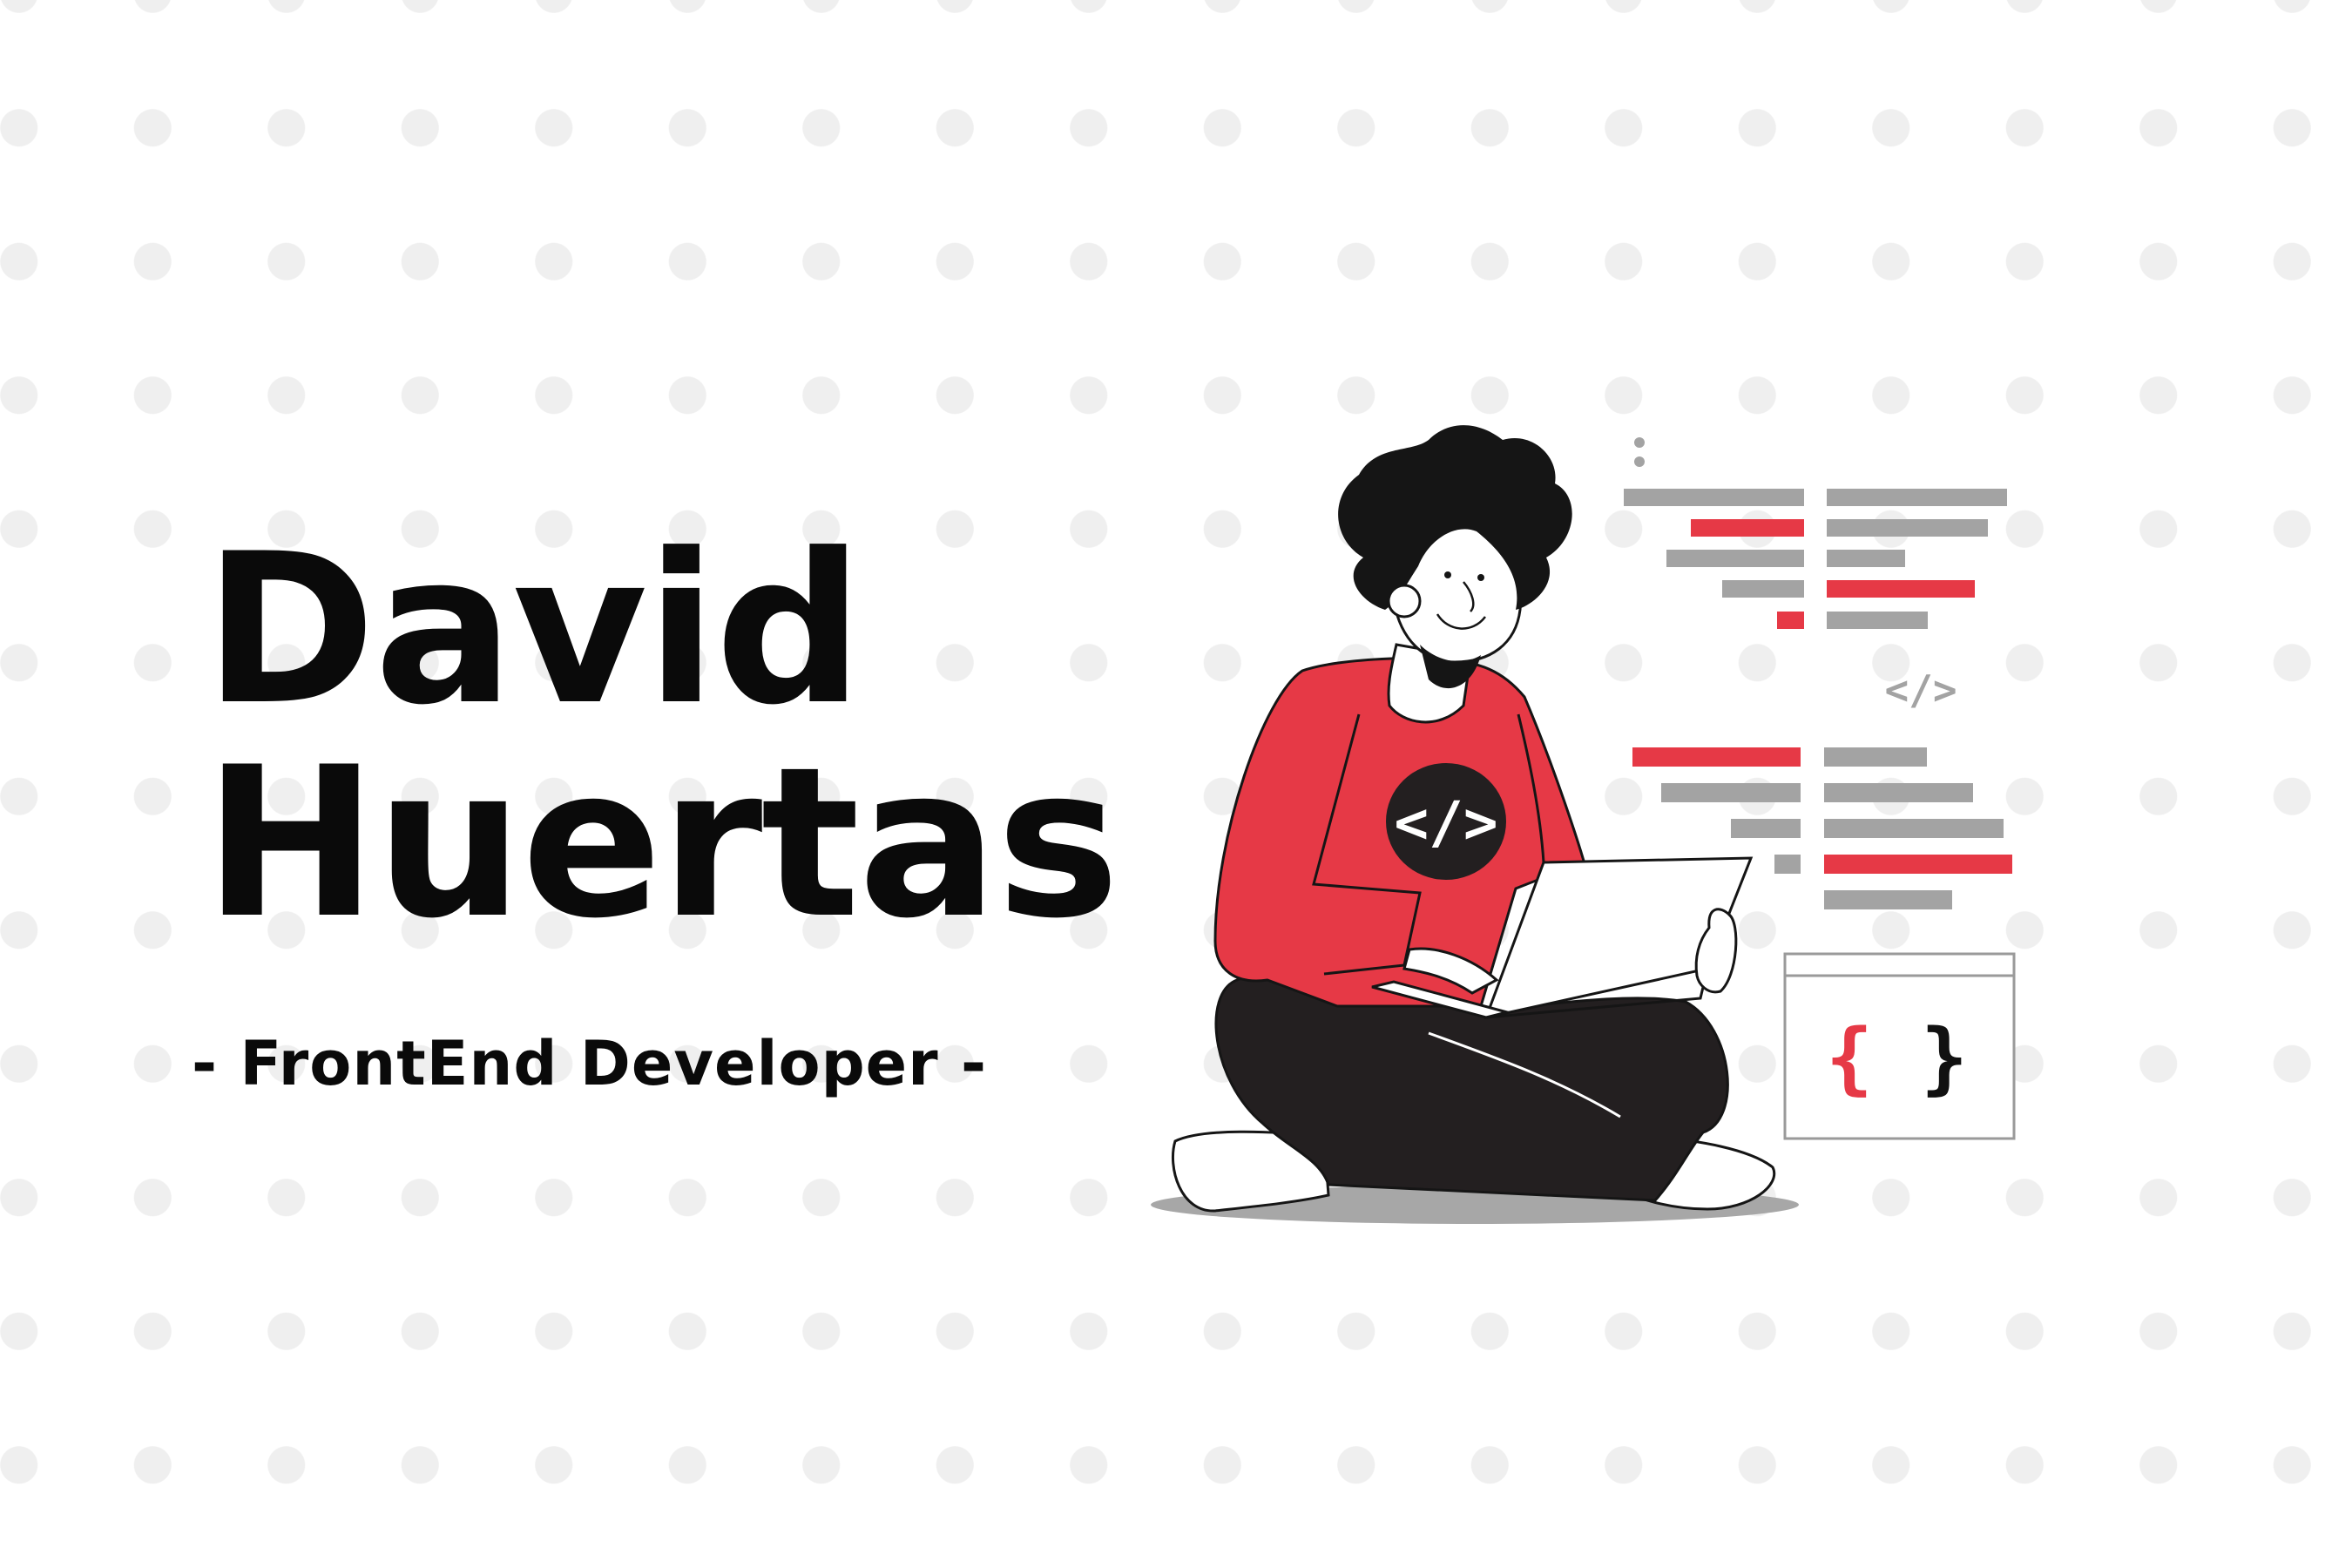 The height and width of the screenshot is (1568, 2352). What do you see at coordinates (1816, 533) in the screenshot?
I see `code-lines-top` at bounding box center [1816, 533].